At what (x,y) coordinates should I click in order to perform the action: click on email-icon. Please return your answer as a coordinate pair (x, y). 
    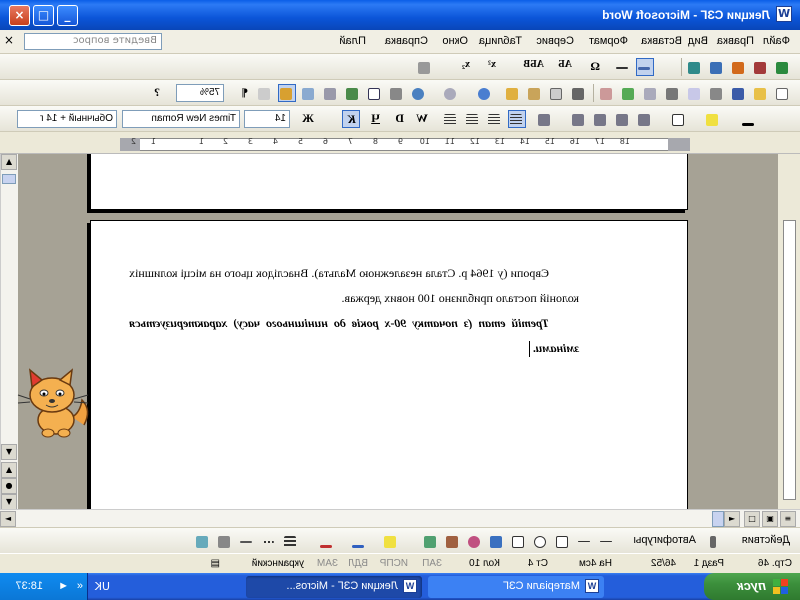
    Looking at the image, I should click on (695, 93).